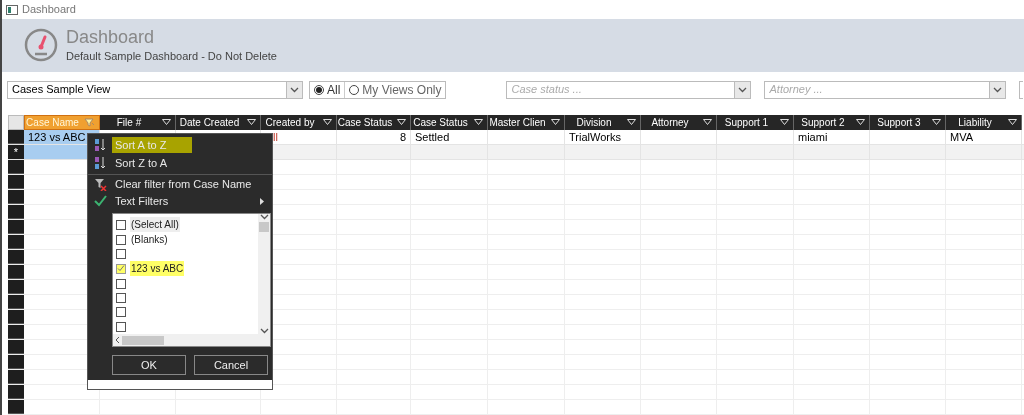 The width and height of the screenshot is (1024, 415). What do you see at coordinates (149, 365) in the screenshot?
I see `dialog-button: OK` at bounding box center [149, 365].